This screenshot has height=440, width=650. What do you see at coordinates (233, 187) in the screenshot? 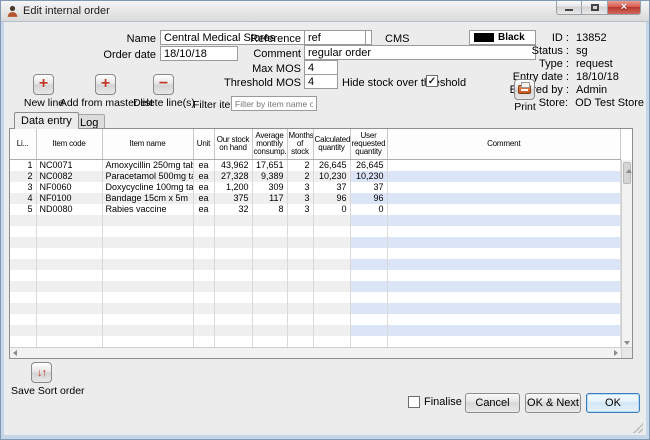
I see `cell-stock: 1,200` at bounding box center [233, 187].